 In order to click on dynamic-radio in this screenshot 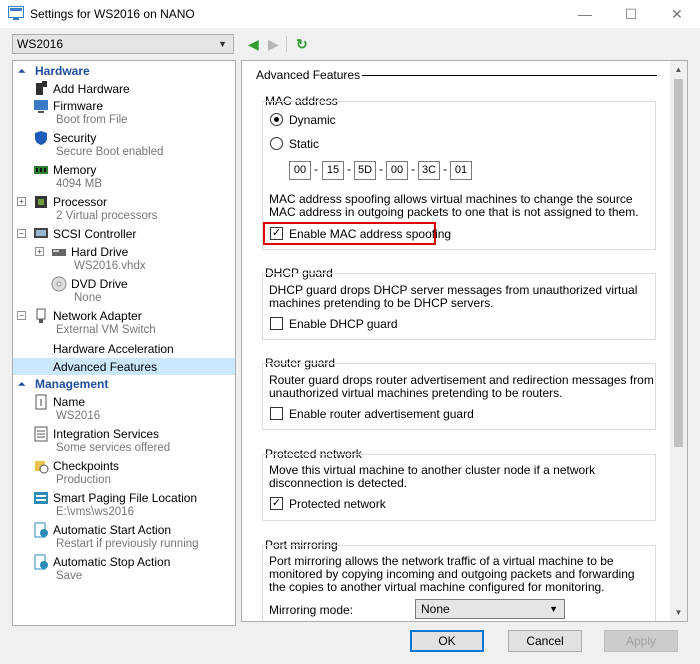, I will do `click(276, 119)`.